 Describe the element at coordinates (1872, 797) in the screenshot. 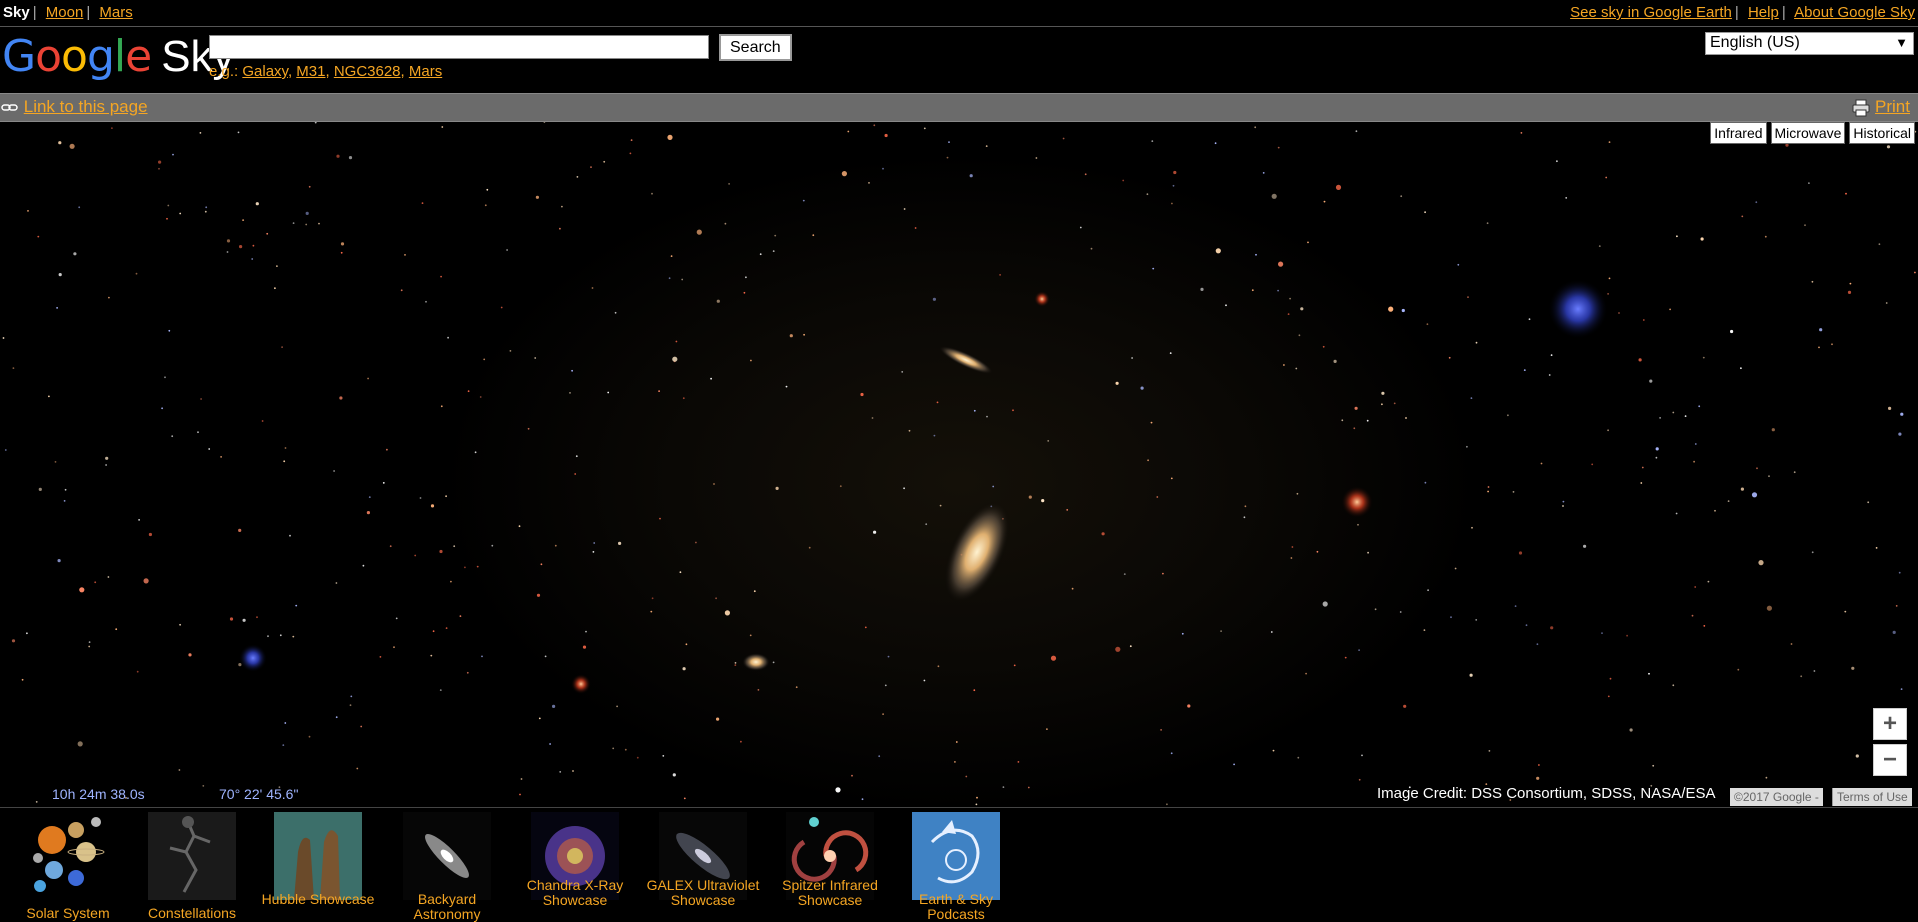

I see `terms-of-use-link: Terms of Use` at that location.